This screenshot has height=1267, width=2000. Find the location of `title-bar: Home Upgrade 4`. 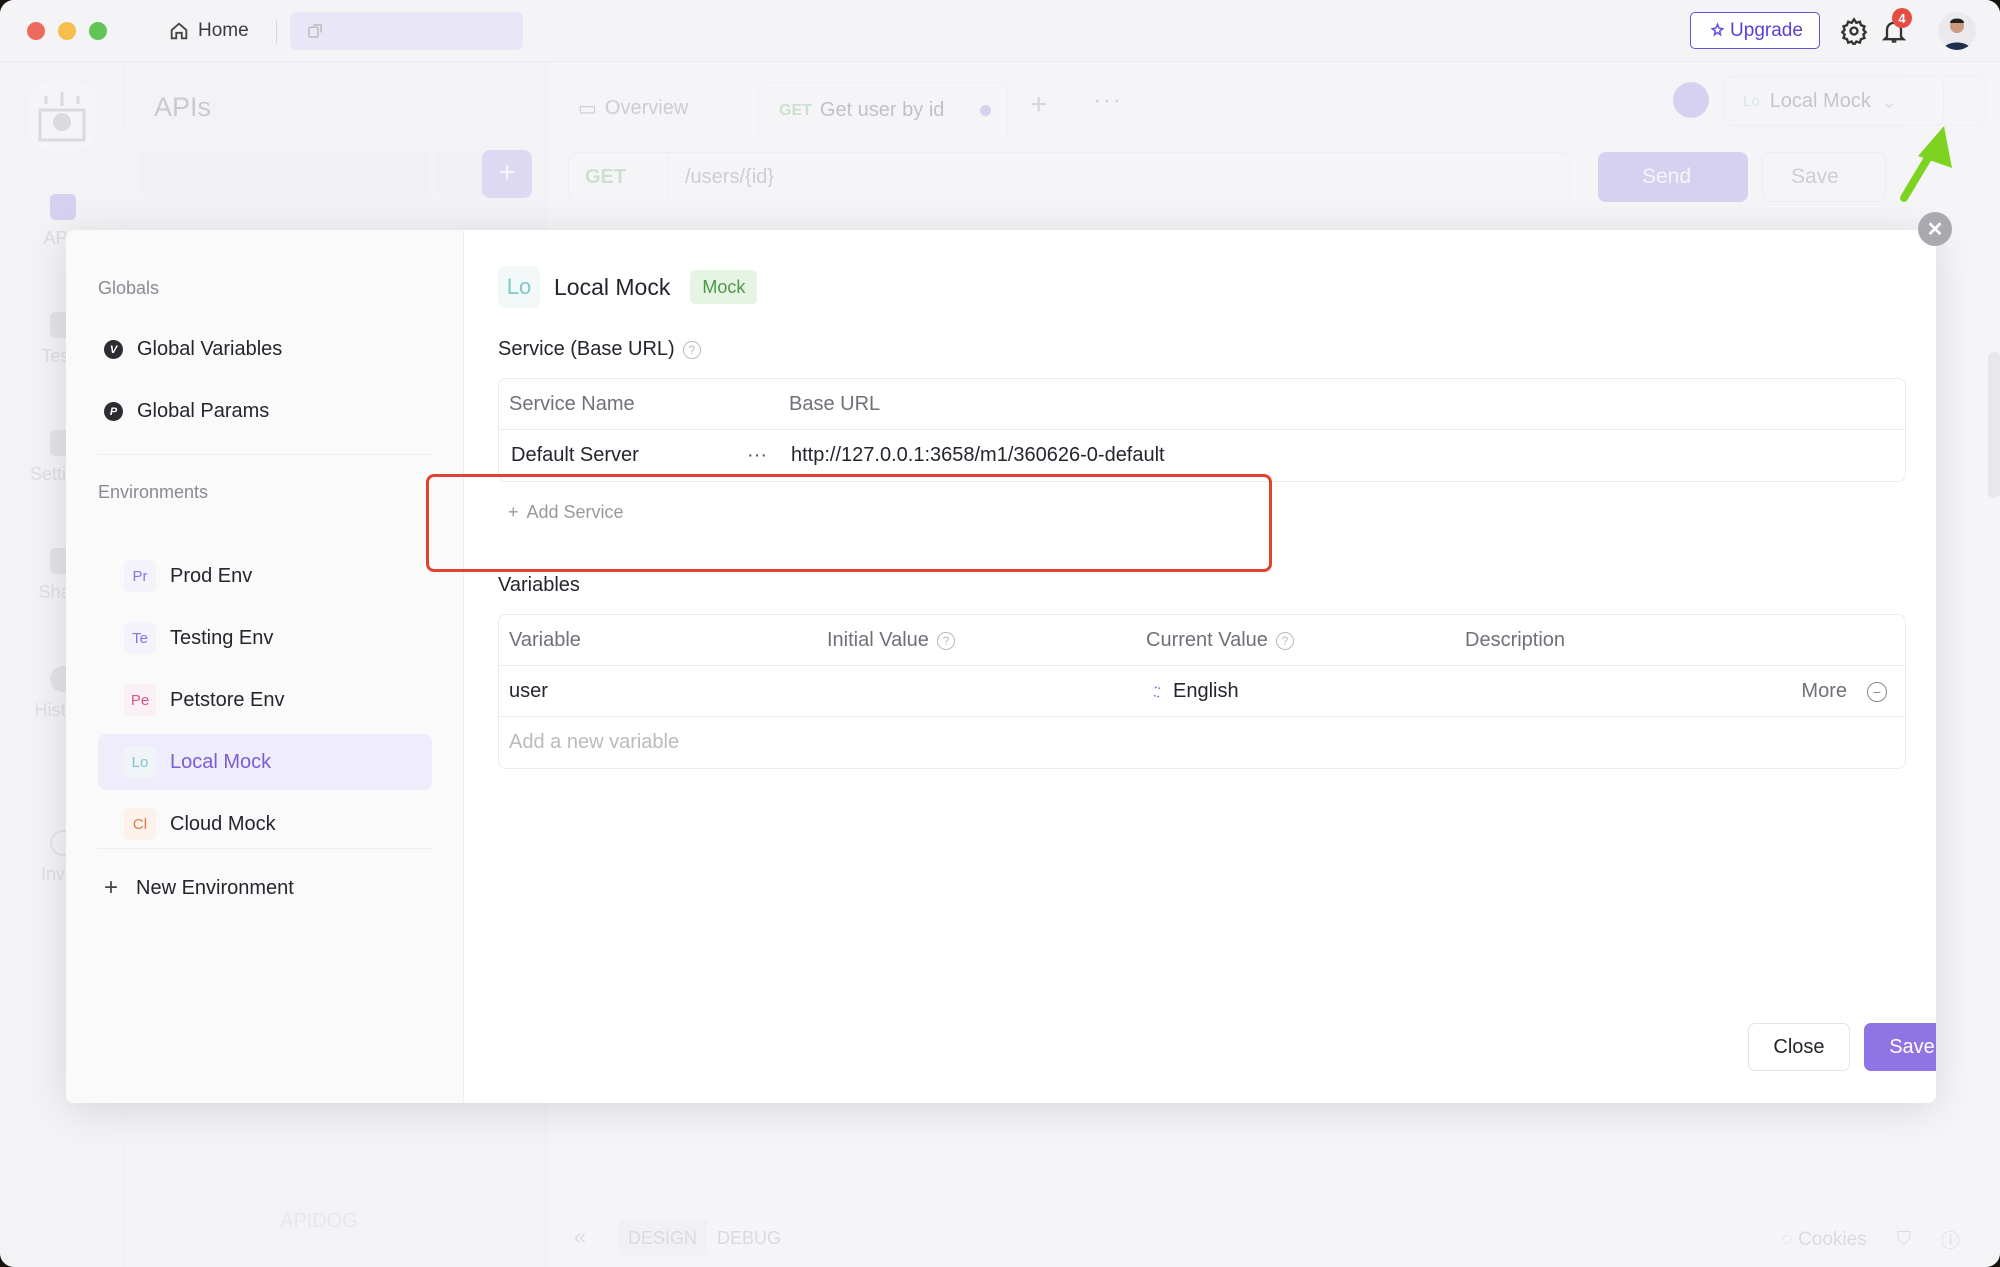

title-bar: Home Upgrade 4 is located at coordinates (1000, 31).